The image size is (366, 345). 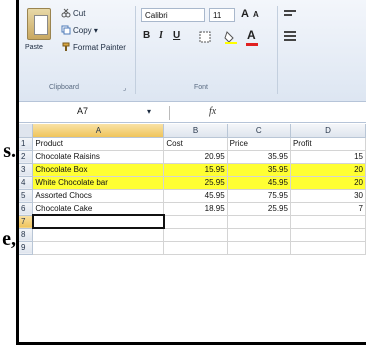 What do you see at coordinates (195, 170) in the screenshot?
I see `cell: 15.95` at bounding box center [195, 170].